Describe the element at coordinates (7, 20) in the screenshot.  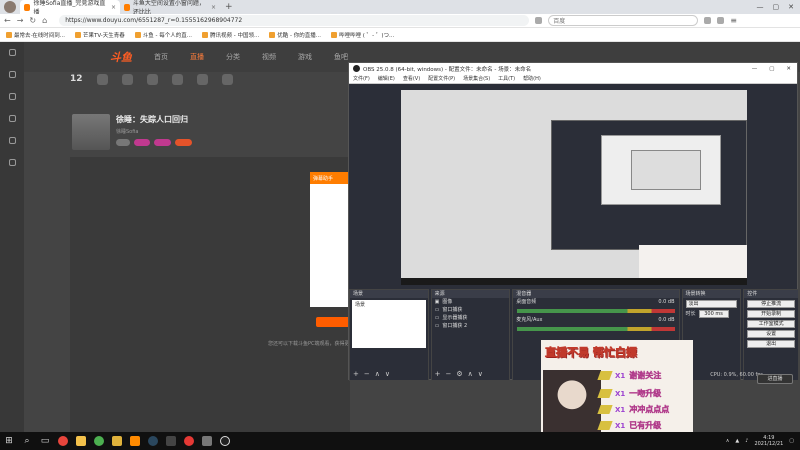
I see `back-icon: ←` at that location.